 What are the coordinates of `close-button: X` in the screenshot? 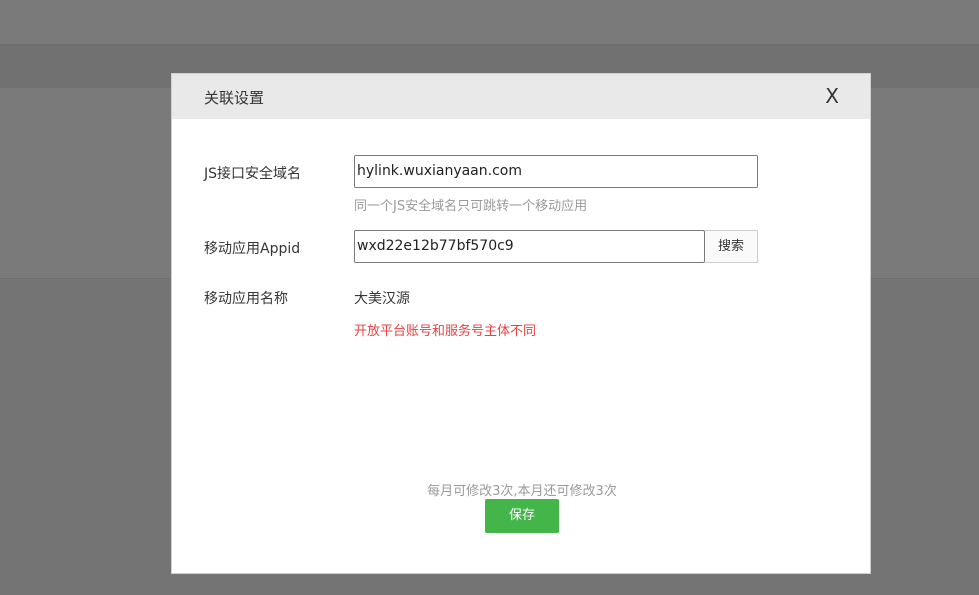 It's located at (832, 96).